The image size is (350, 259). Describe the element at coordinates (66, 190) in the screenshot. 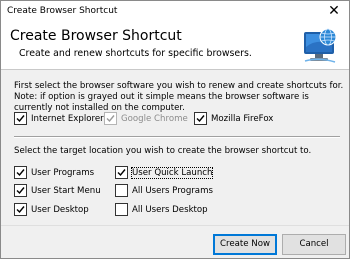

I see `checkbox-label: User Start Menu` at that location.